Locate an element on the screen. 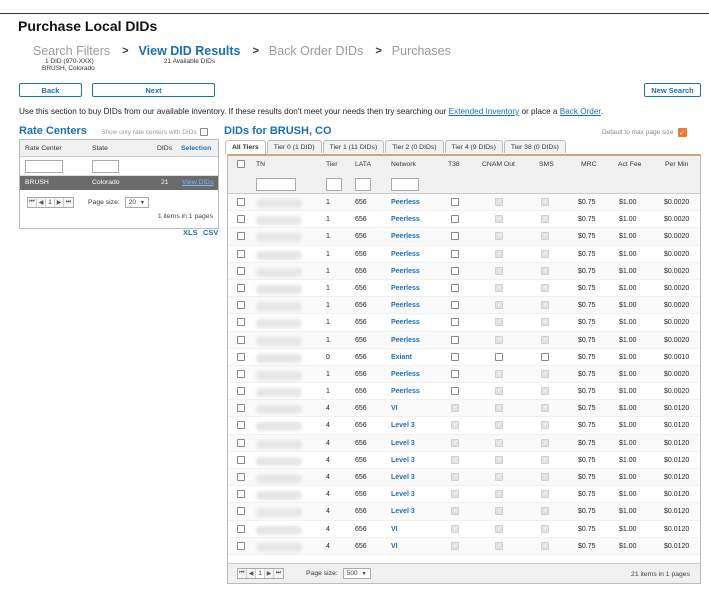 This screenshot has width=709, height=600. rate-center-row: BRUSH Colorado 21 View DIDs is located at coordinates (119, 183).